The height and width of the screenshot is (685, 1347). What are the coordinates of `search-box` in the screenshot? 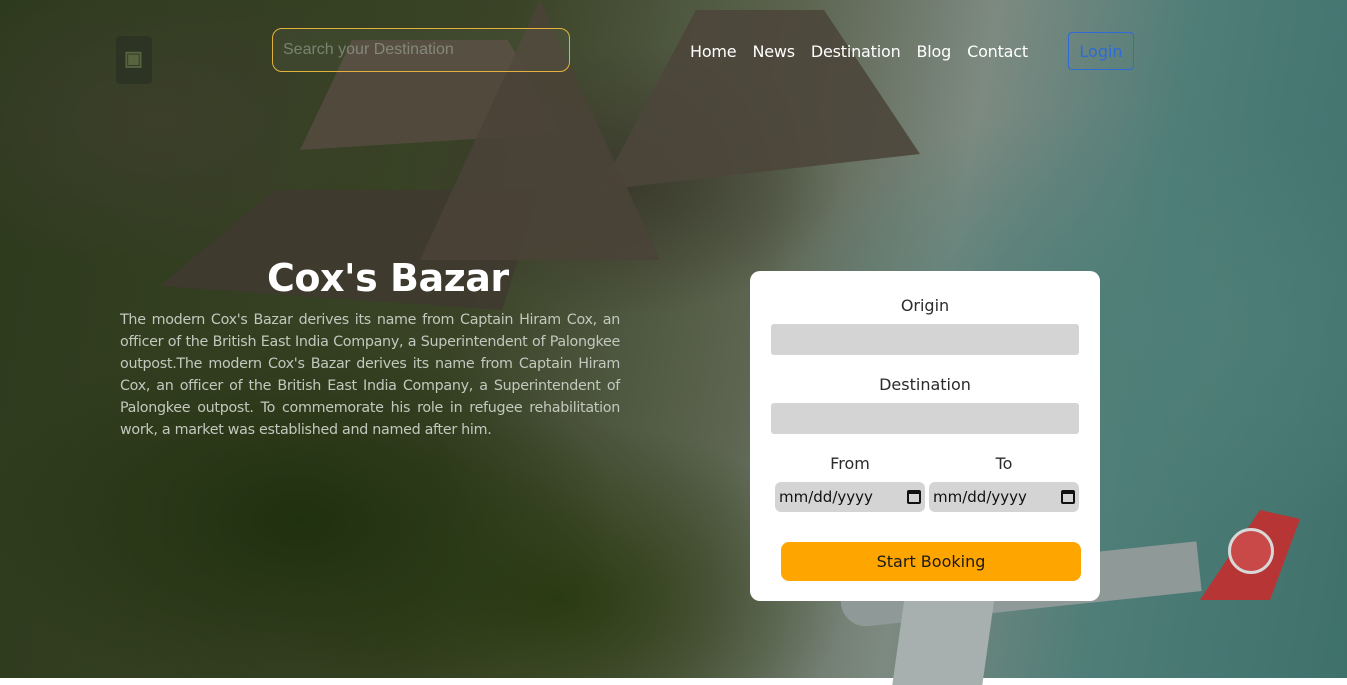 It's located at (421, 50).